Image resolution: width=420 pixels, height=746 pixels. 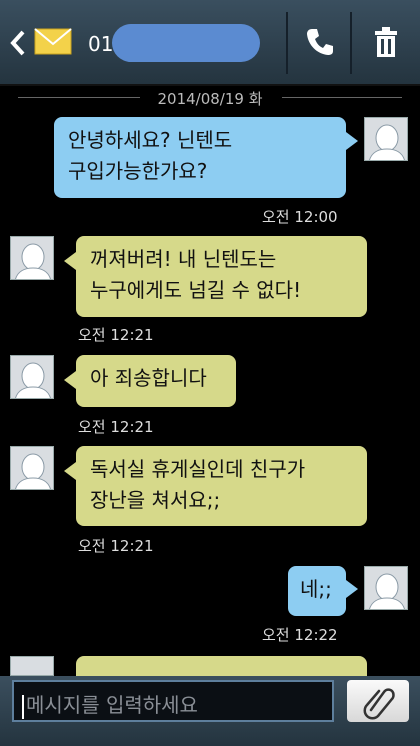 I want to click on message-timestamp: 오전 12:22, so click(x=300, y=635).